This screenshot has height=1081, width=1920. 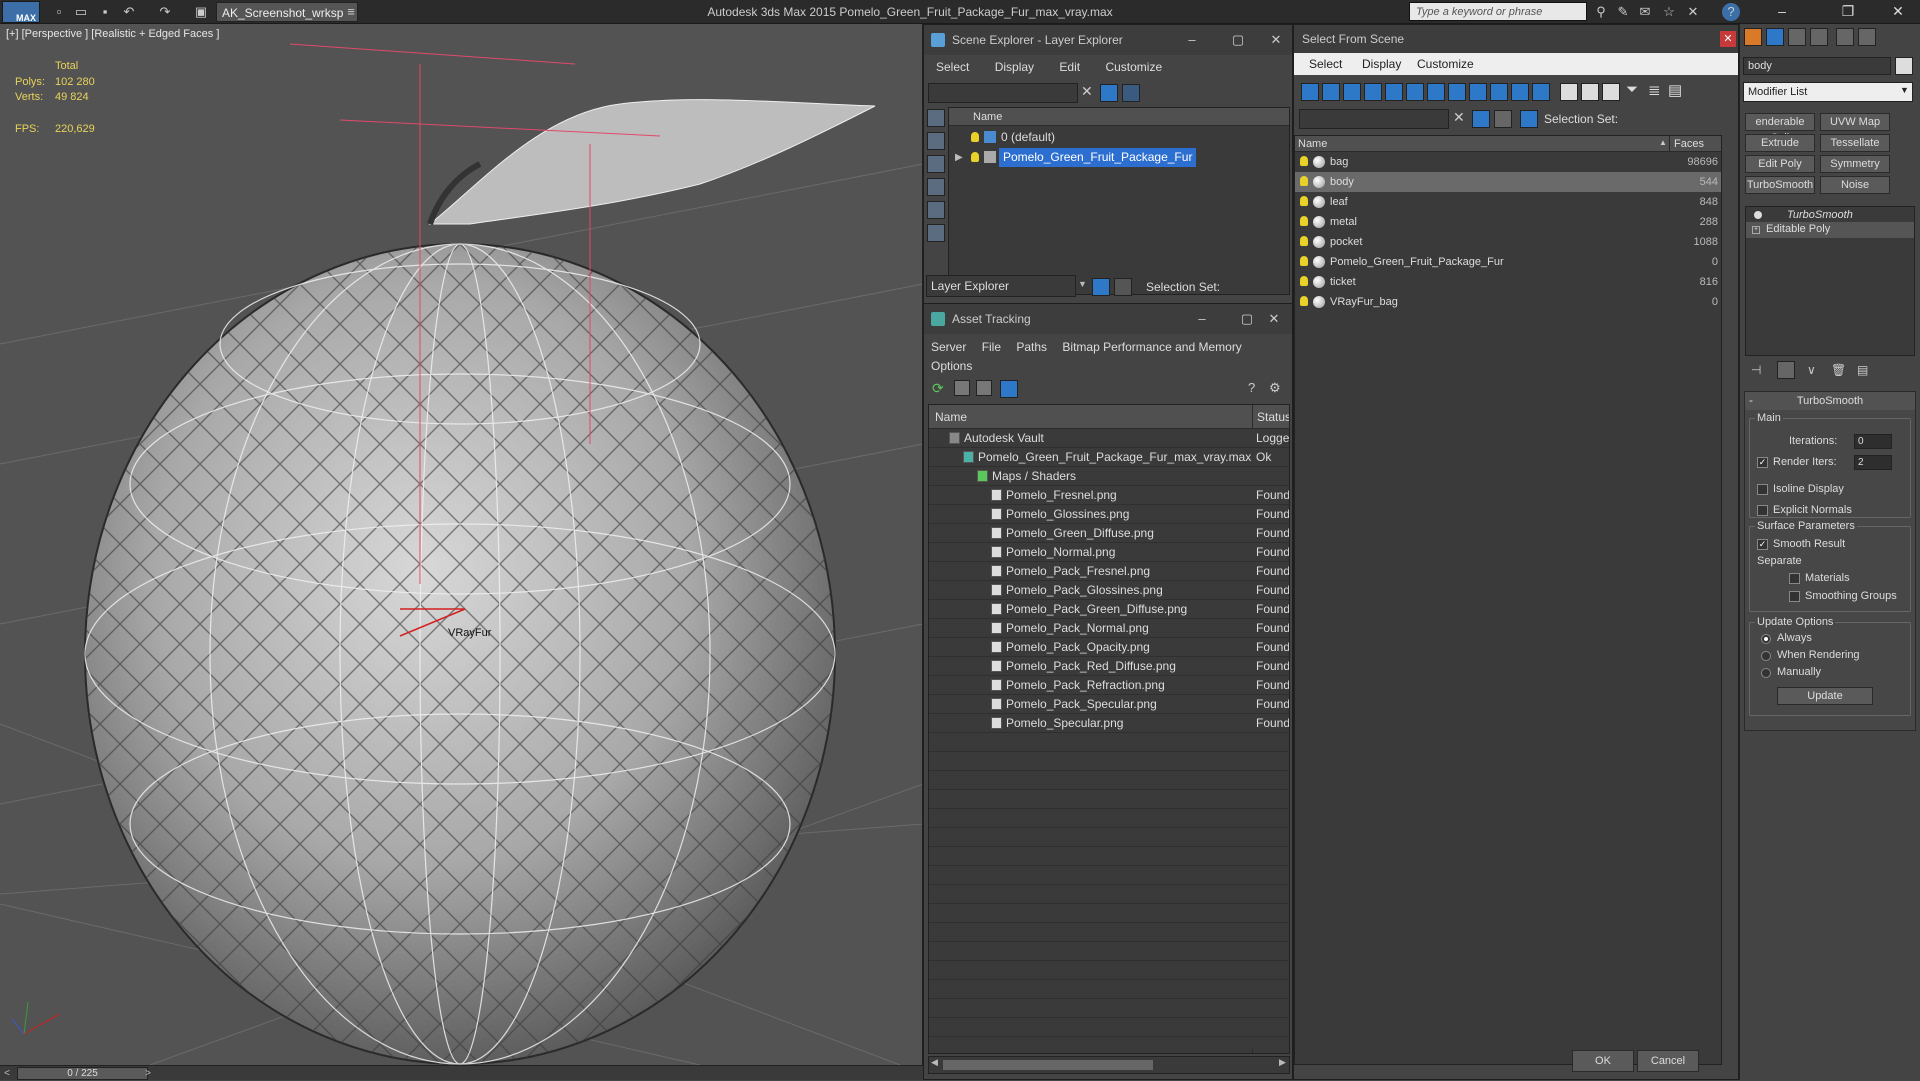 I want to click on asset-row: Maps / Shaders, so click(x=1109, y=476).